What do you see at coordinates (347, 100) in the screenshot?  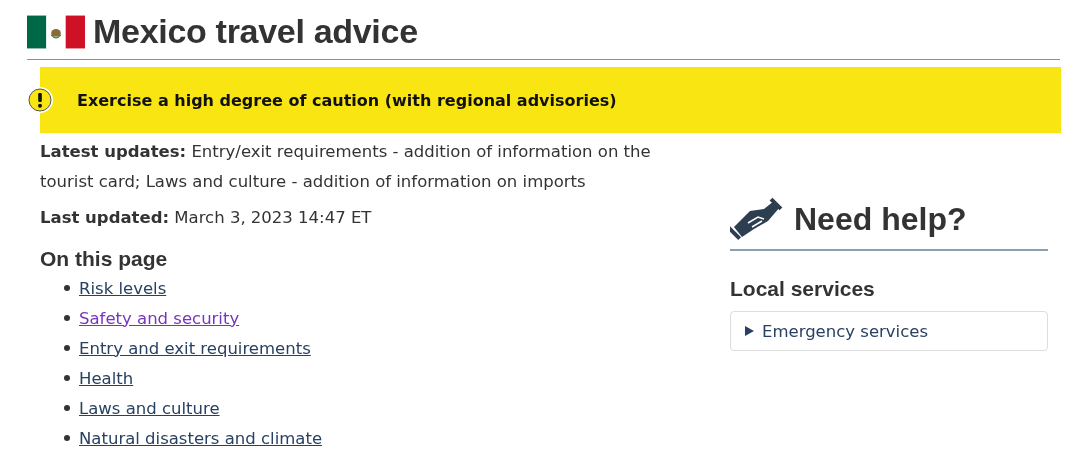 I see `advisory-text: Exercise a high degree of caution (with regional advisories)` at bounding box center [347, 100].